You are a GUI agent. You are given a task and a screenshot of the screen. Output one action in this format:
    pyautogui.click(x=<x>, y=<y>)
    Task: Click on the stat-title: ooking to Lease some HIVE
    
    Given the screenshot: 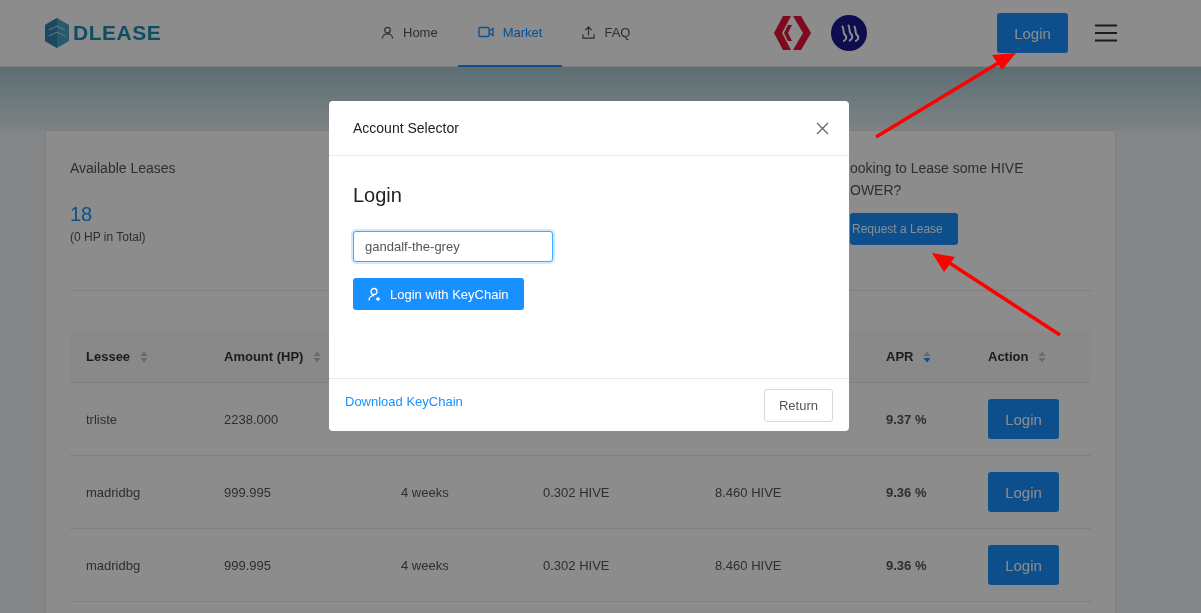 What is the action you would take?
    pyautogui.click(x=937, y=168)
    